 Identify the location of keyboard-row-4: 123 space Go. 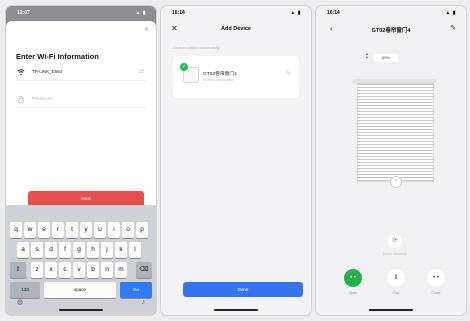
(81, 290).